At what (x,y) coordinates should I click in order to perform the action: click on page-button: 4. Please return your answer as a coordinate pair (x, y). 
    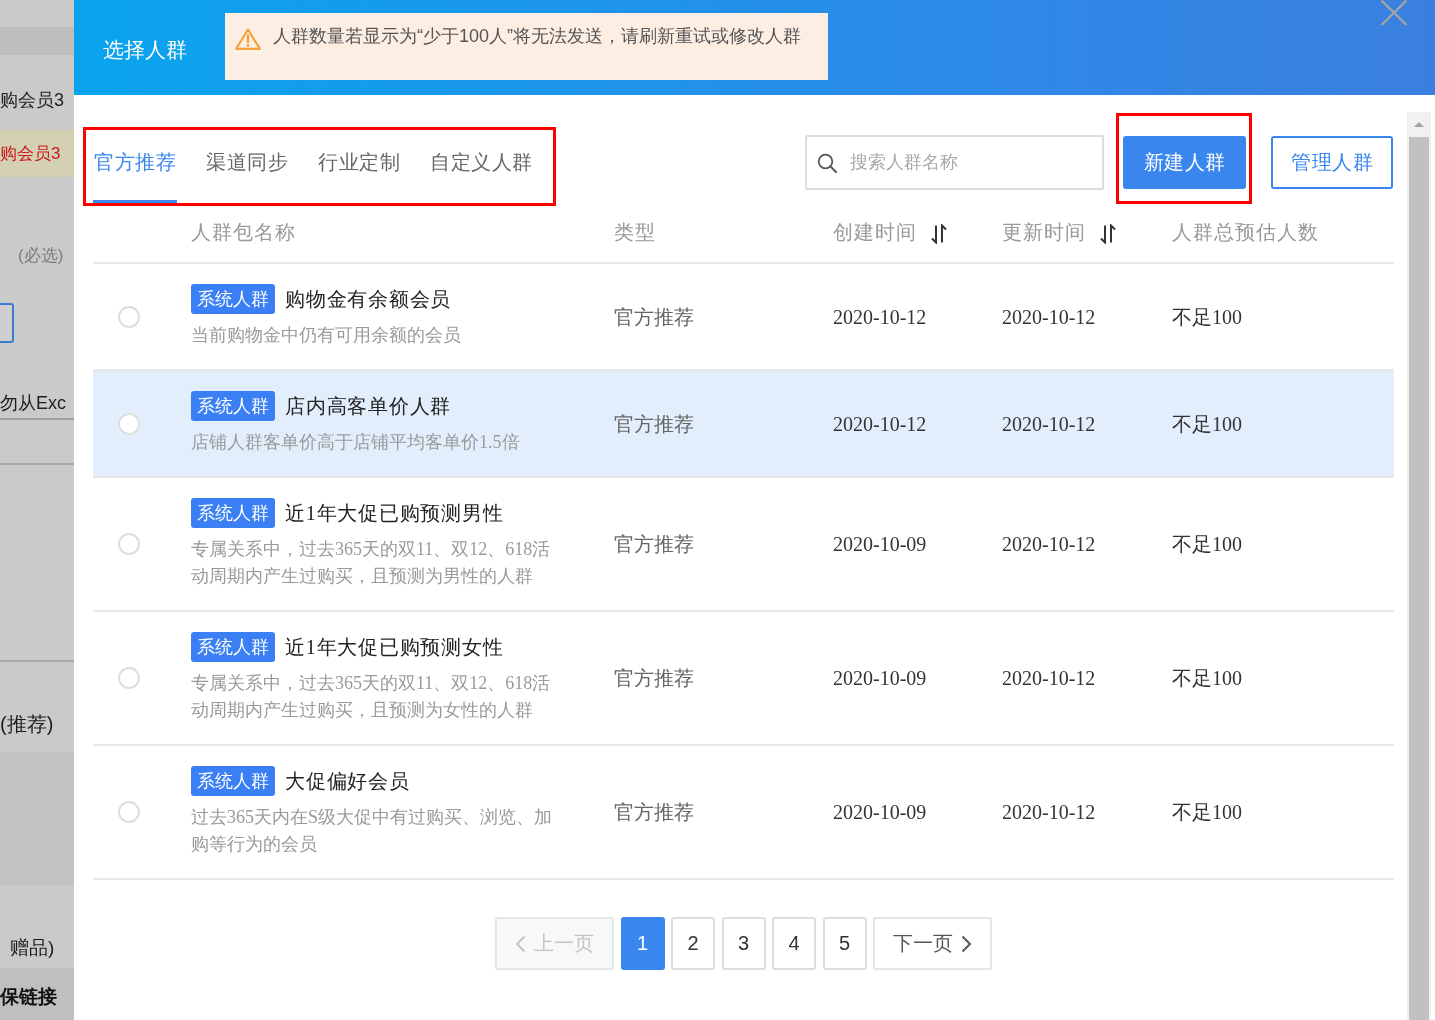
    Looking at the image, I should click on (794, 943).